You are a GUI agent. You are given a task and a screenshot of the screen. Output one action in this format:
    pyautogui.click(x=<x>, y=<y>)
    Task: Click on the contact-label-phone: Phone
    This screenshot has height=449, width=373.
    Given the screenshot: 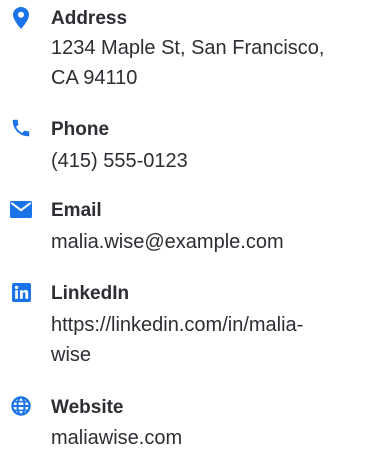 What is the action you would take?
    pyautogui.click(x=80, y=129)
    